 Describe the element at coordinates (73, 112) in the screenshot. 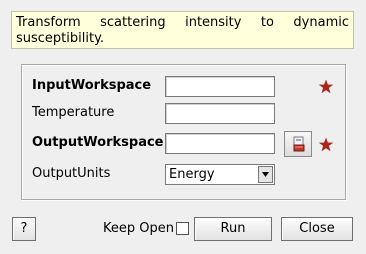

I see `temperature-label: Temperature` at that location.